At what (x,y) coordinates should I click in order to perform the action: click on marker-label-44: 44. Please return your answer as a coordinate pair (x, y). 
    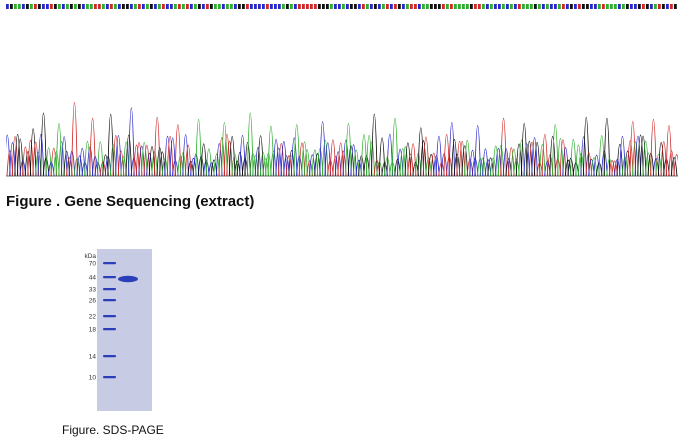
    Looking at the image, I should click on (93, 277).